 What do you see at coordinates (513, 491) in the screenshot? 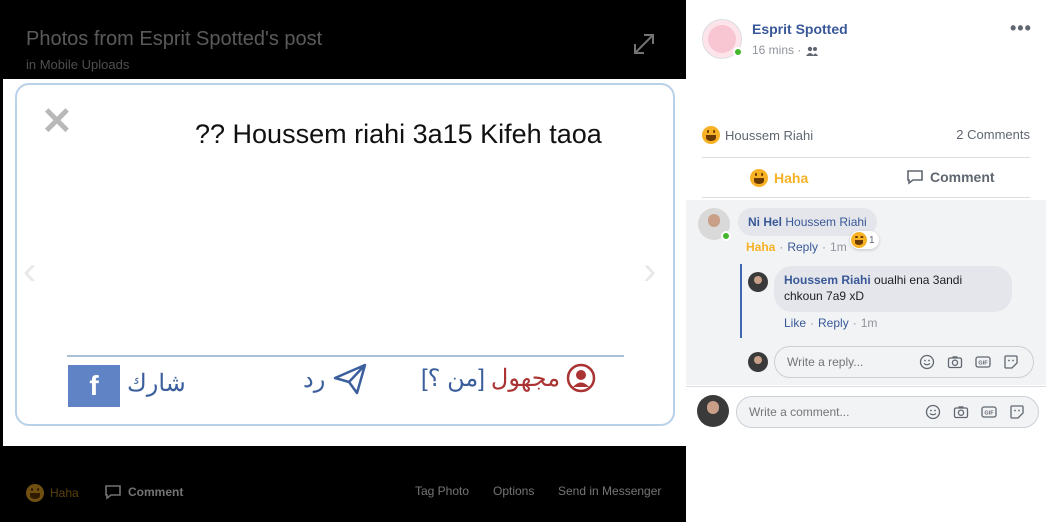
I see `options-link: Options` at bounding box center [513, 491].